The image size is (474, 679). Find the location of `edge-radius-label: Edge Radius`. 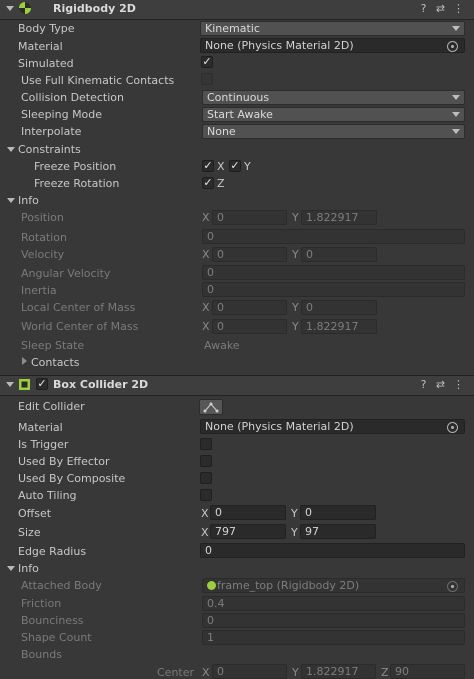

edge-radius-label: Edge Radius is located at coordinates (52, 551).